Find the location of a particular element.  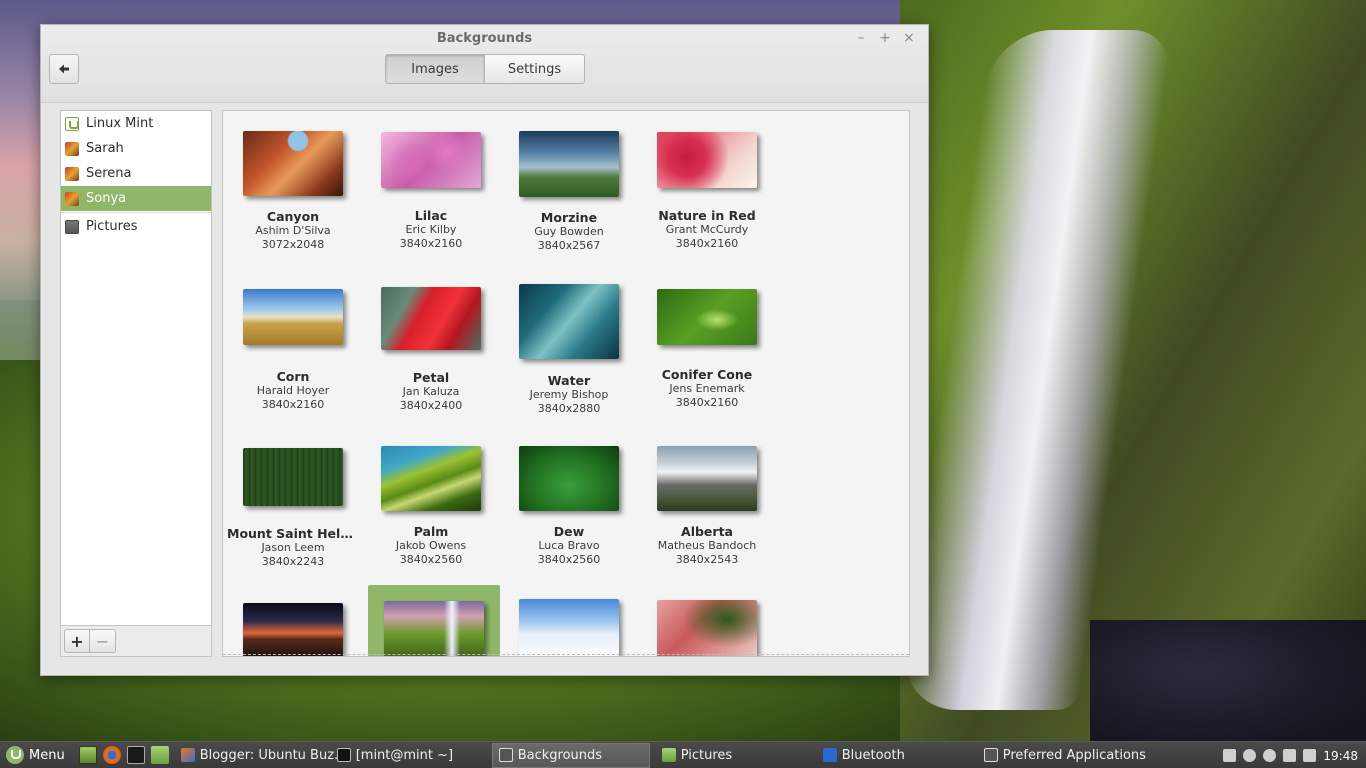

window-title: Backgrounds is located at coordinates (484, 38).